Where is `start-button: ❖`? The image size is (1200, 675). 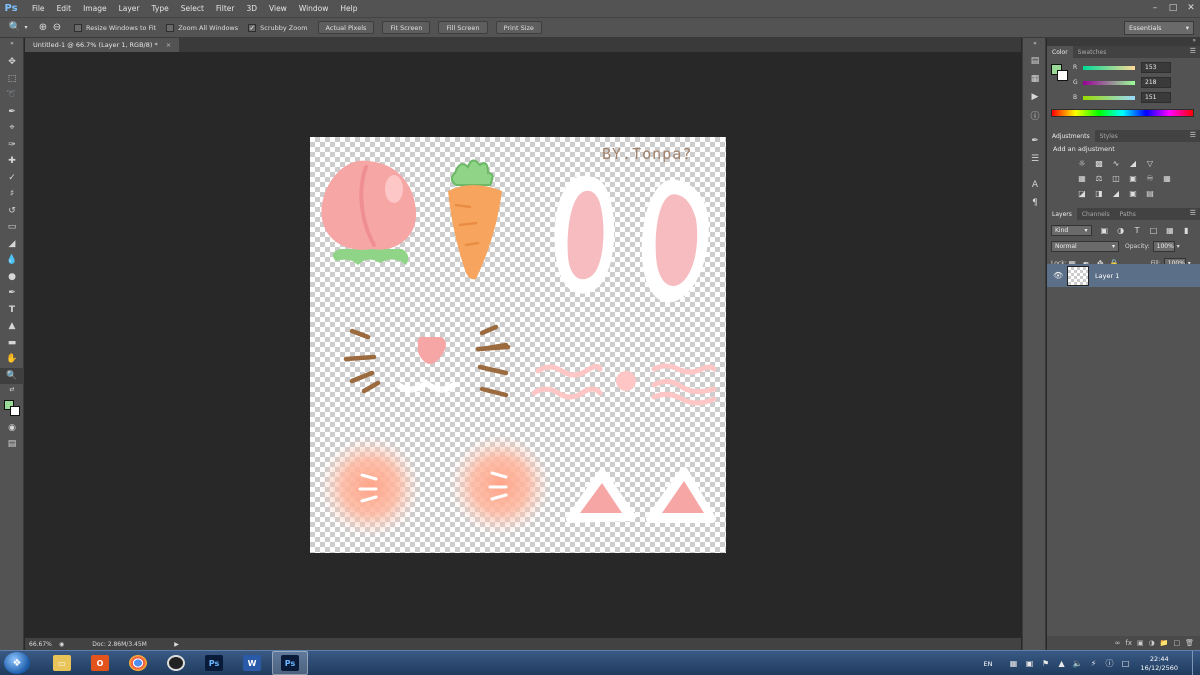 start-button: ❖ is located at coordinates (17, 663).